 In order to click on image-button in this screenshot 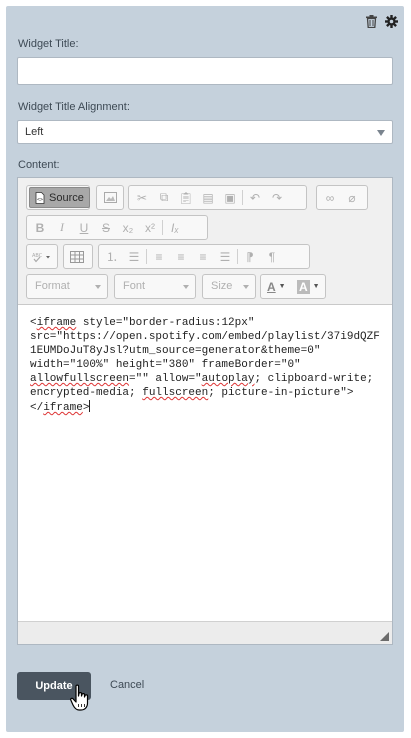, I will do `click(110, 197)`.